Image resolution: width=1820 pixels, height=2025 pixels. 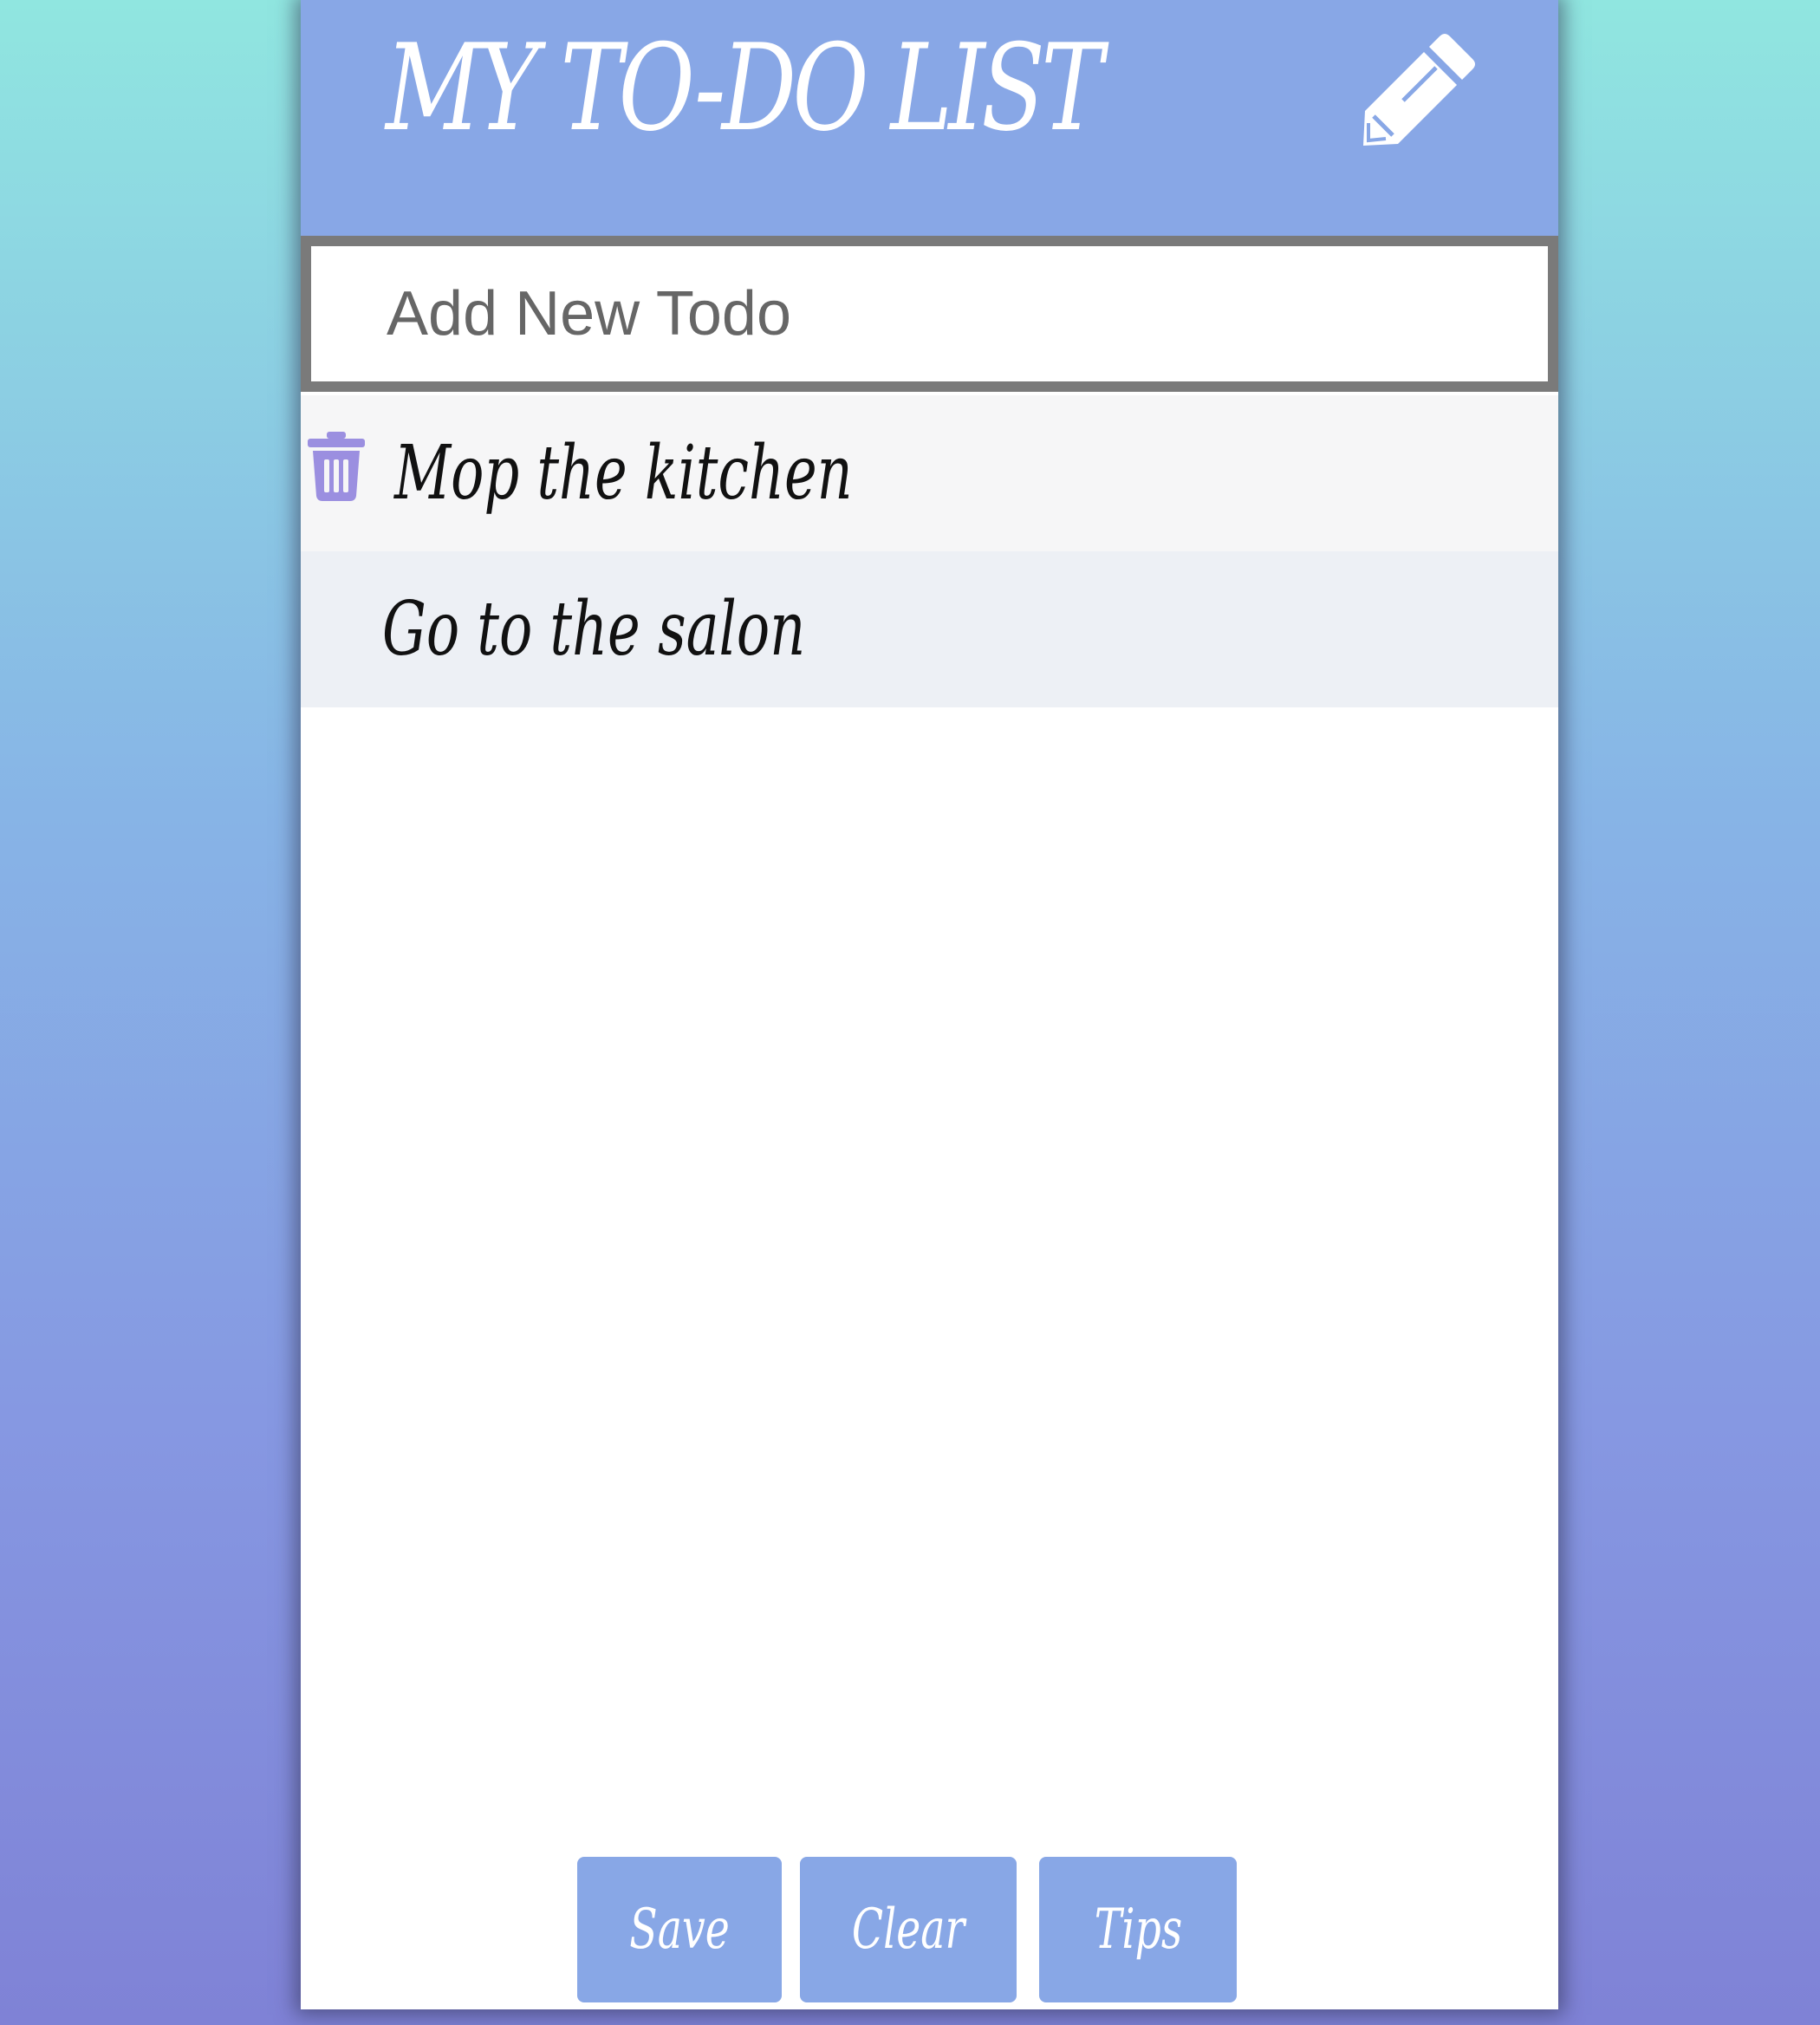 I want to click on new-todo-input, so click(x=929, y=313).